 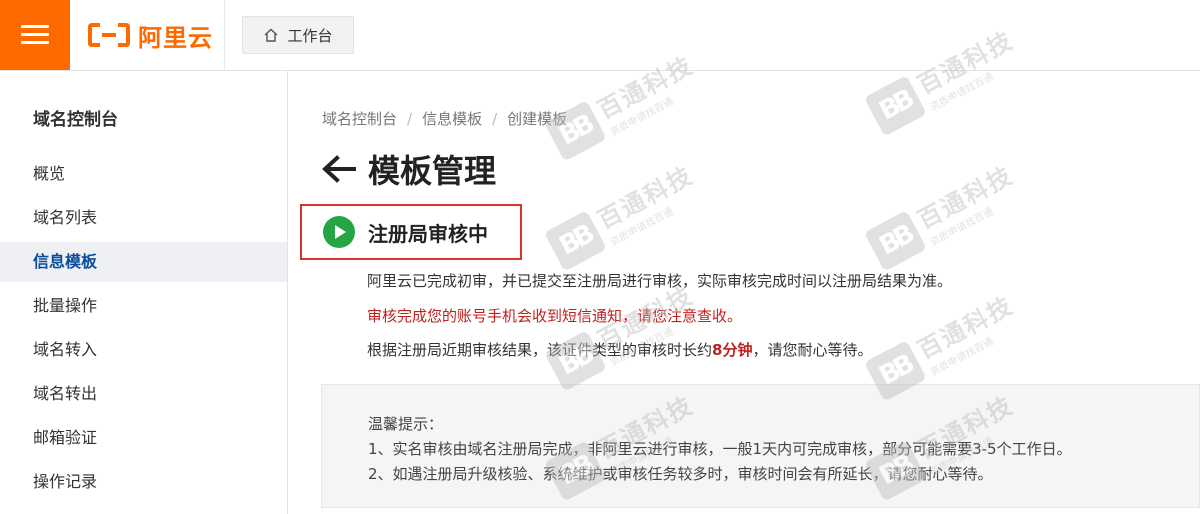 What do you see at coordinates (143, 350) in the screenshot?
I see `sidebar-item-transfer-in: 域名转入` at bounding box center [143, 350].